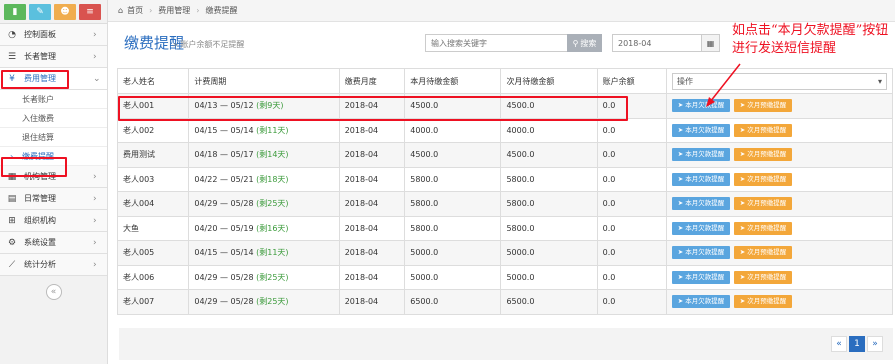 The height and width of the screenshot is (364, 895). I want to click on gears-icon: ⚙, so click(12, 242).